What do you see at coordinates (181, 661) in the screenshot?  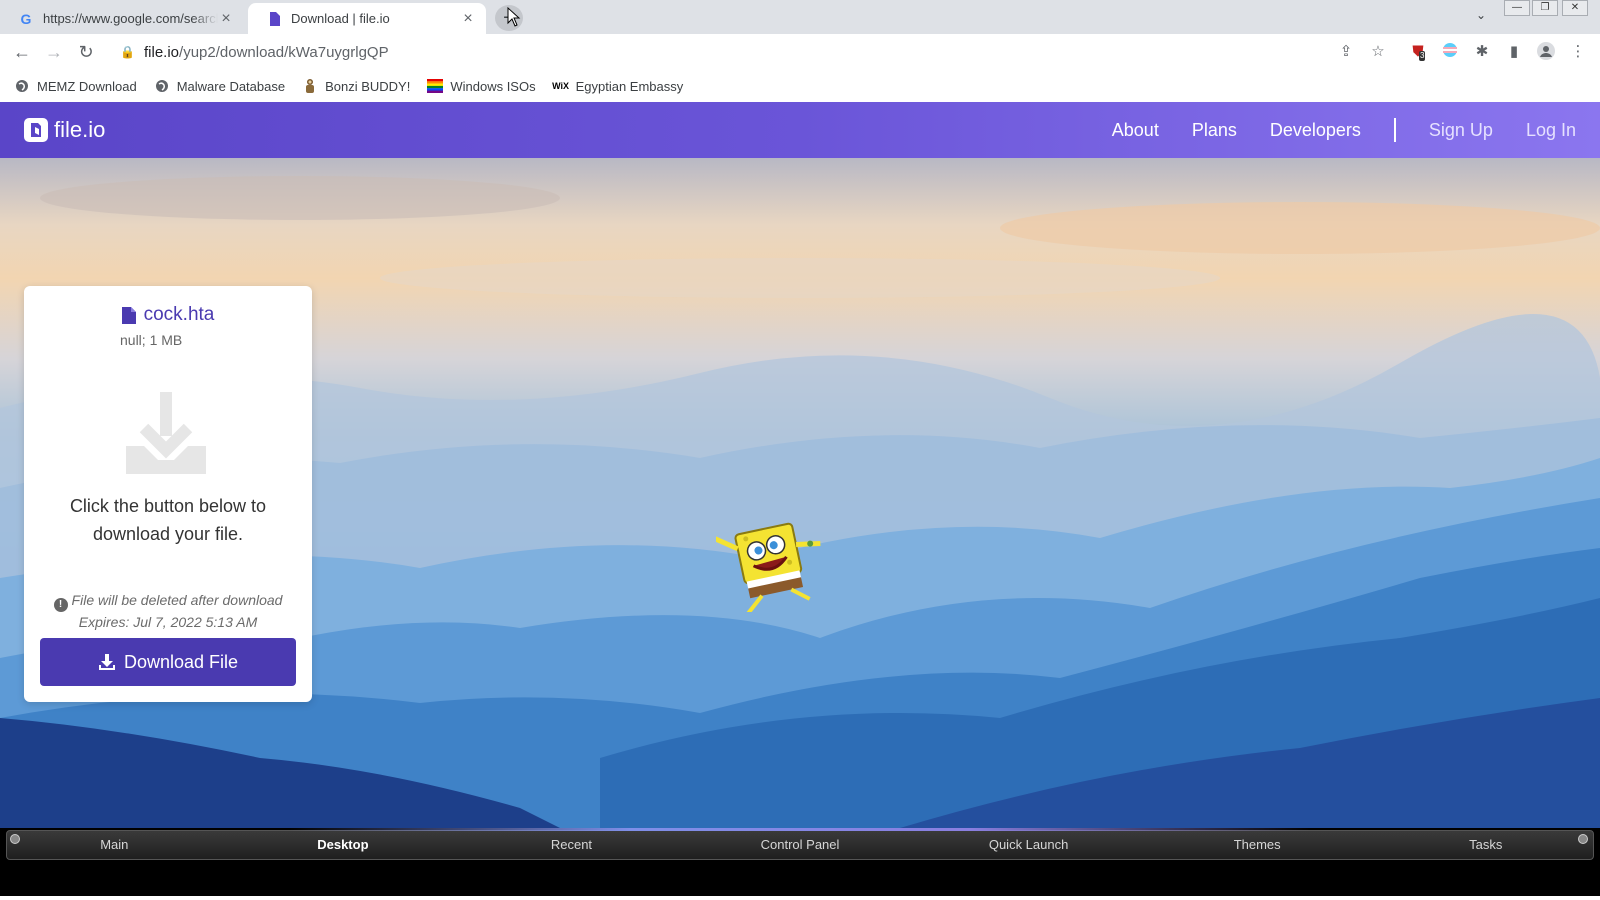 I see `download-button-label: Download File` at bounding box center [181, 661].